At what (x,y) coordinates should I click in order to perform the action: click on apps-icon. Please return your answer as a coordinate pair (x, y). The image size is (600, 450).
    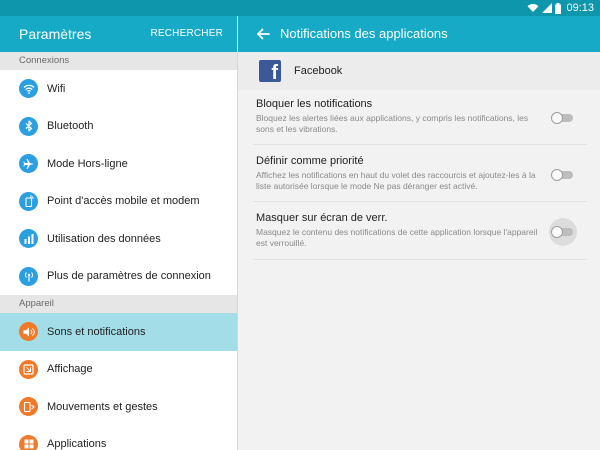
    Looking at the image, I should click on (28, 442).